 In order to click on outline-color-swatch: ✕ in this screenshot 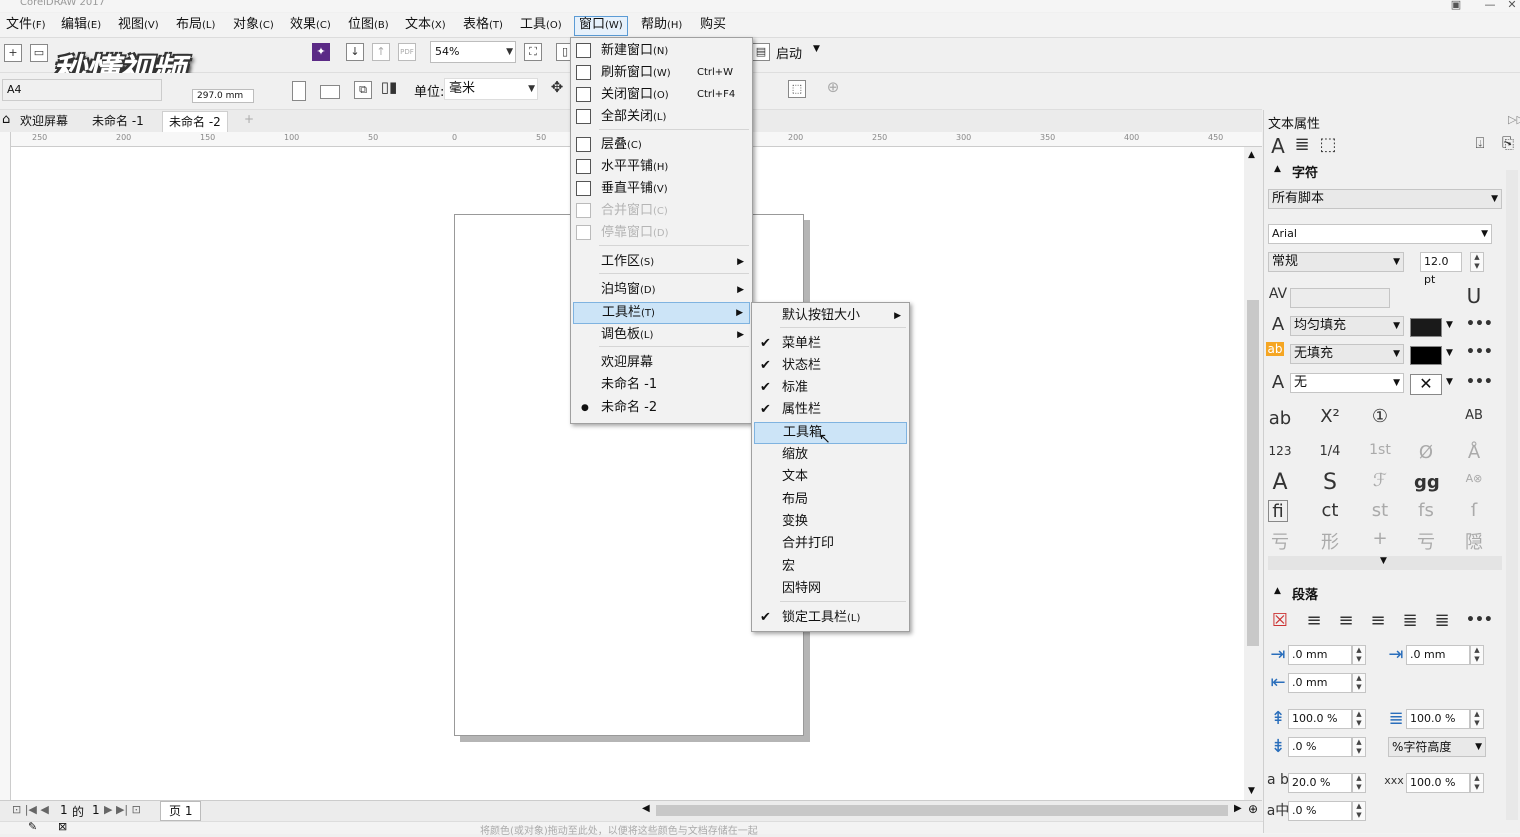, I will do `click(1426, 384)`.